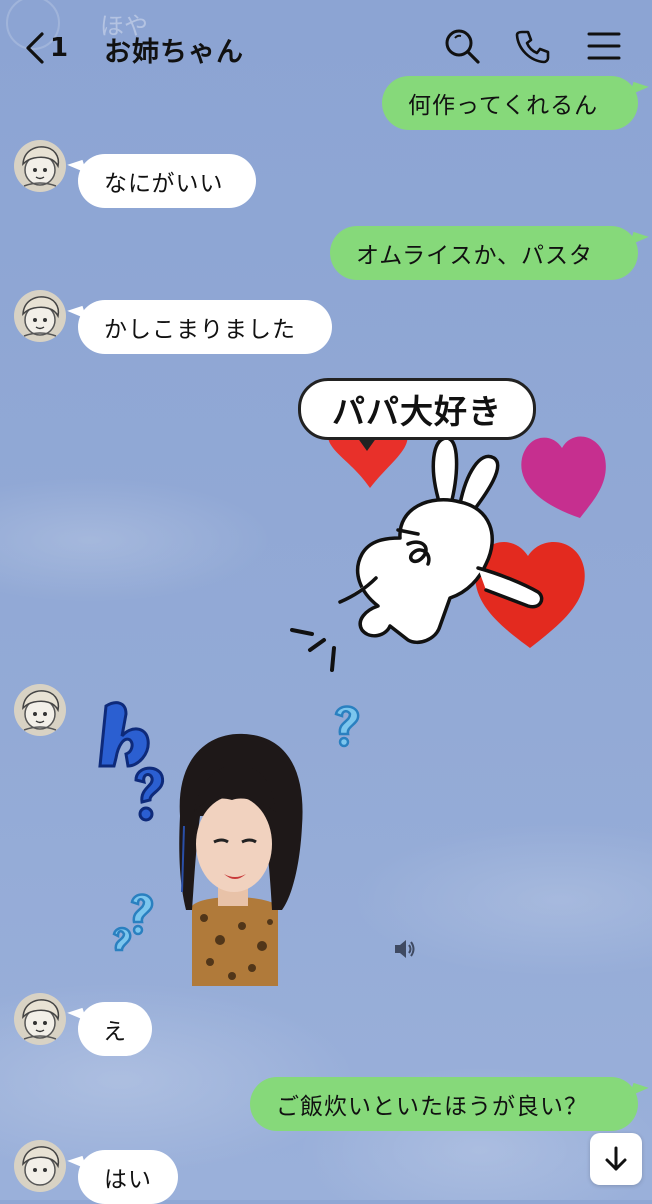 This screenshot has width=652, height=1204. I want to click on message-bubble-incoming: はい, so click(128, 1177).